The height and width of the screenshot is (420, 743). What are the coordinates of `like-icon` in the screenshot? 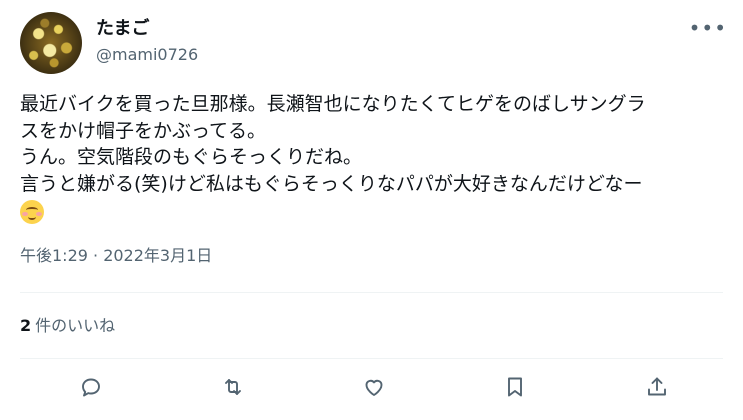 It's located at (374, 387).